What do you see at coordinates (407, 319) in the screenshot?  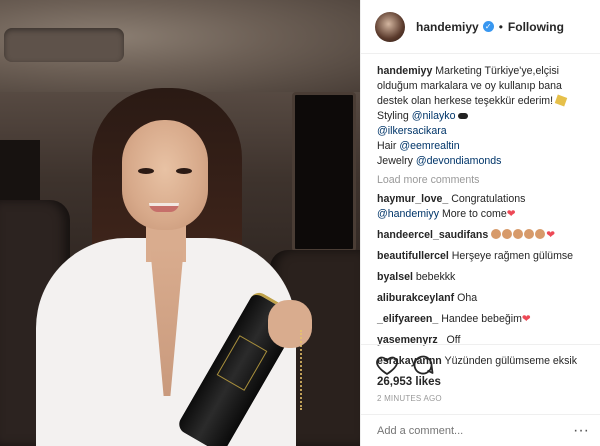 I see `comment-username: _elifyareen_` at bounding box center [407, 319].